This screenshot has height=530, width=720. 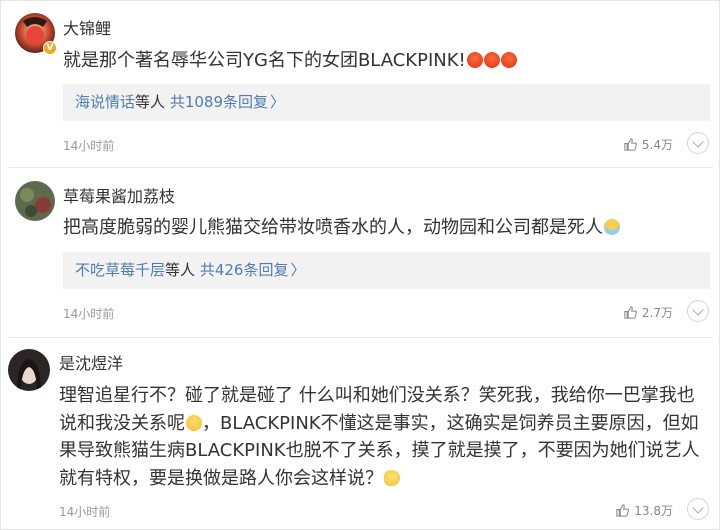 I want to click on comment-text: 就是那个著名辱华公司YG名下的女团BLACKPINK!, so click(x=290, y=61).